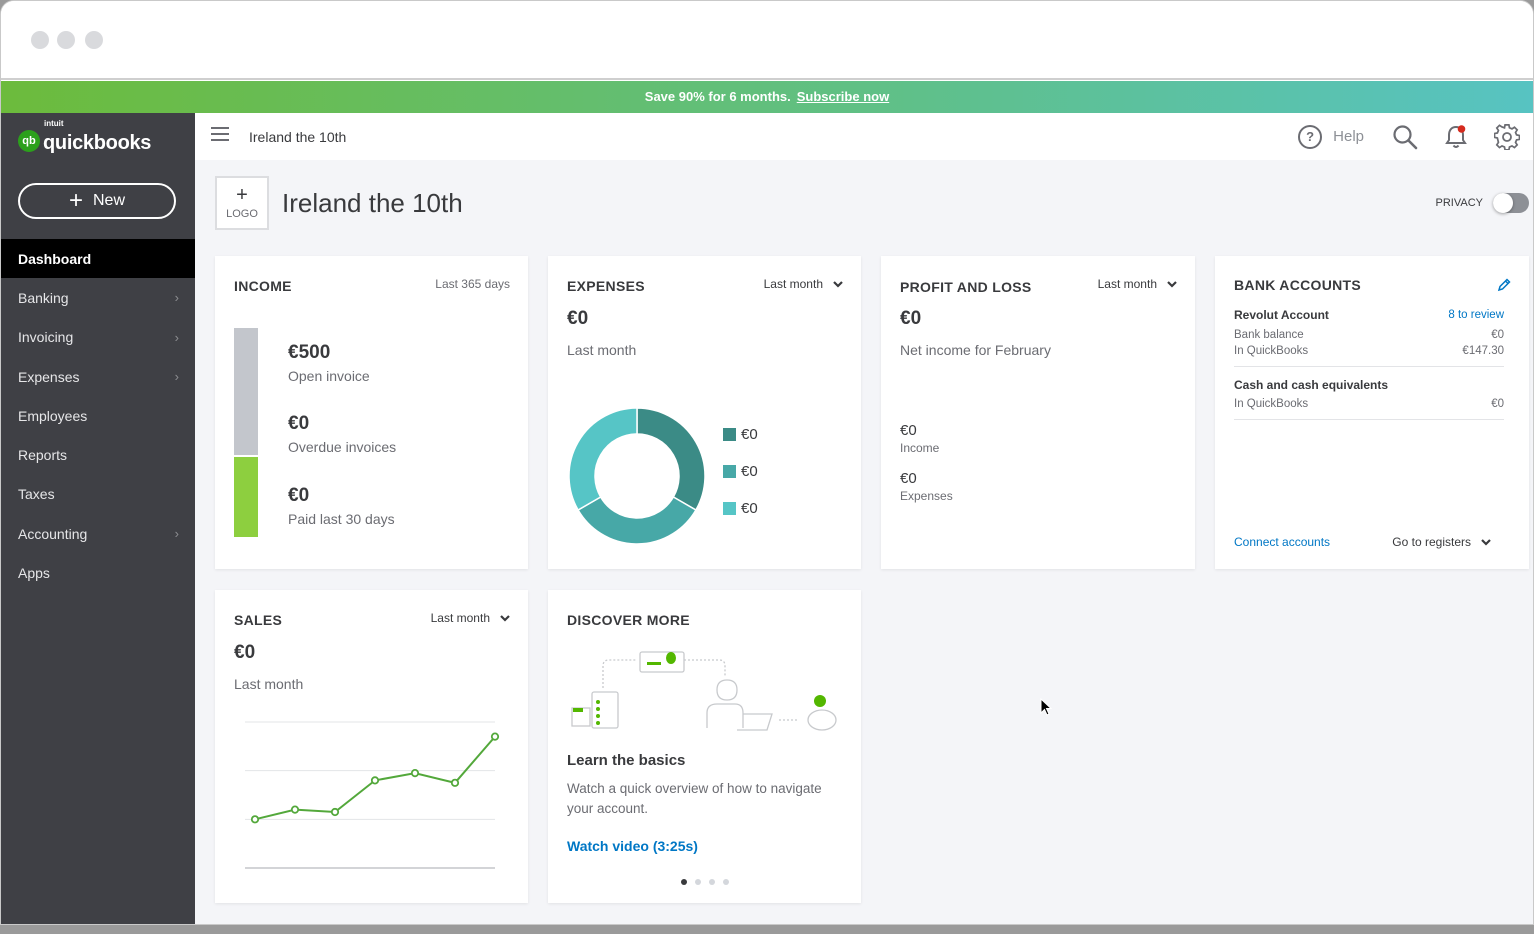 The image size is (1534, 934). I want to click on sidebar-item-label: Expenses, so click(49, 376).